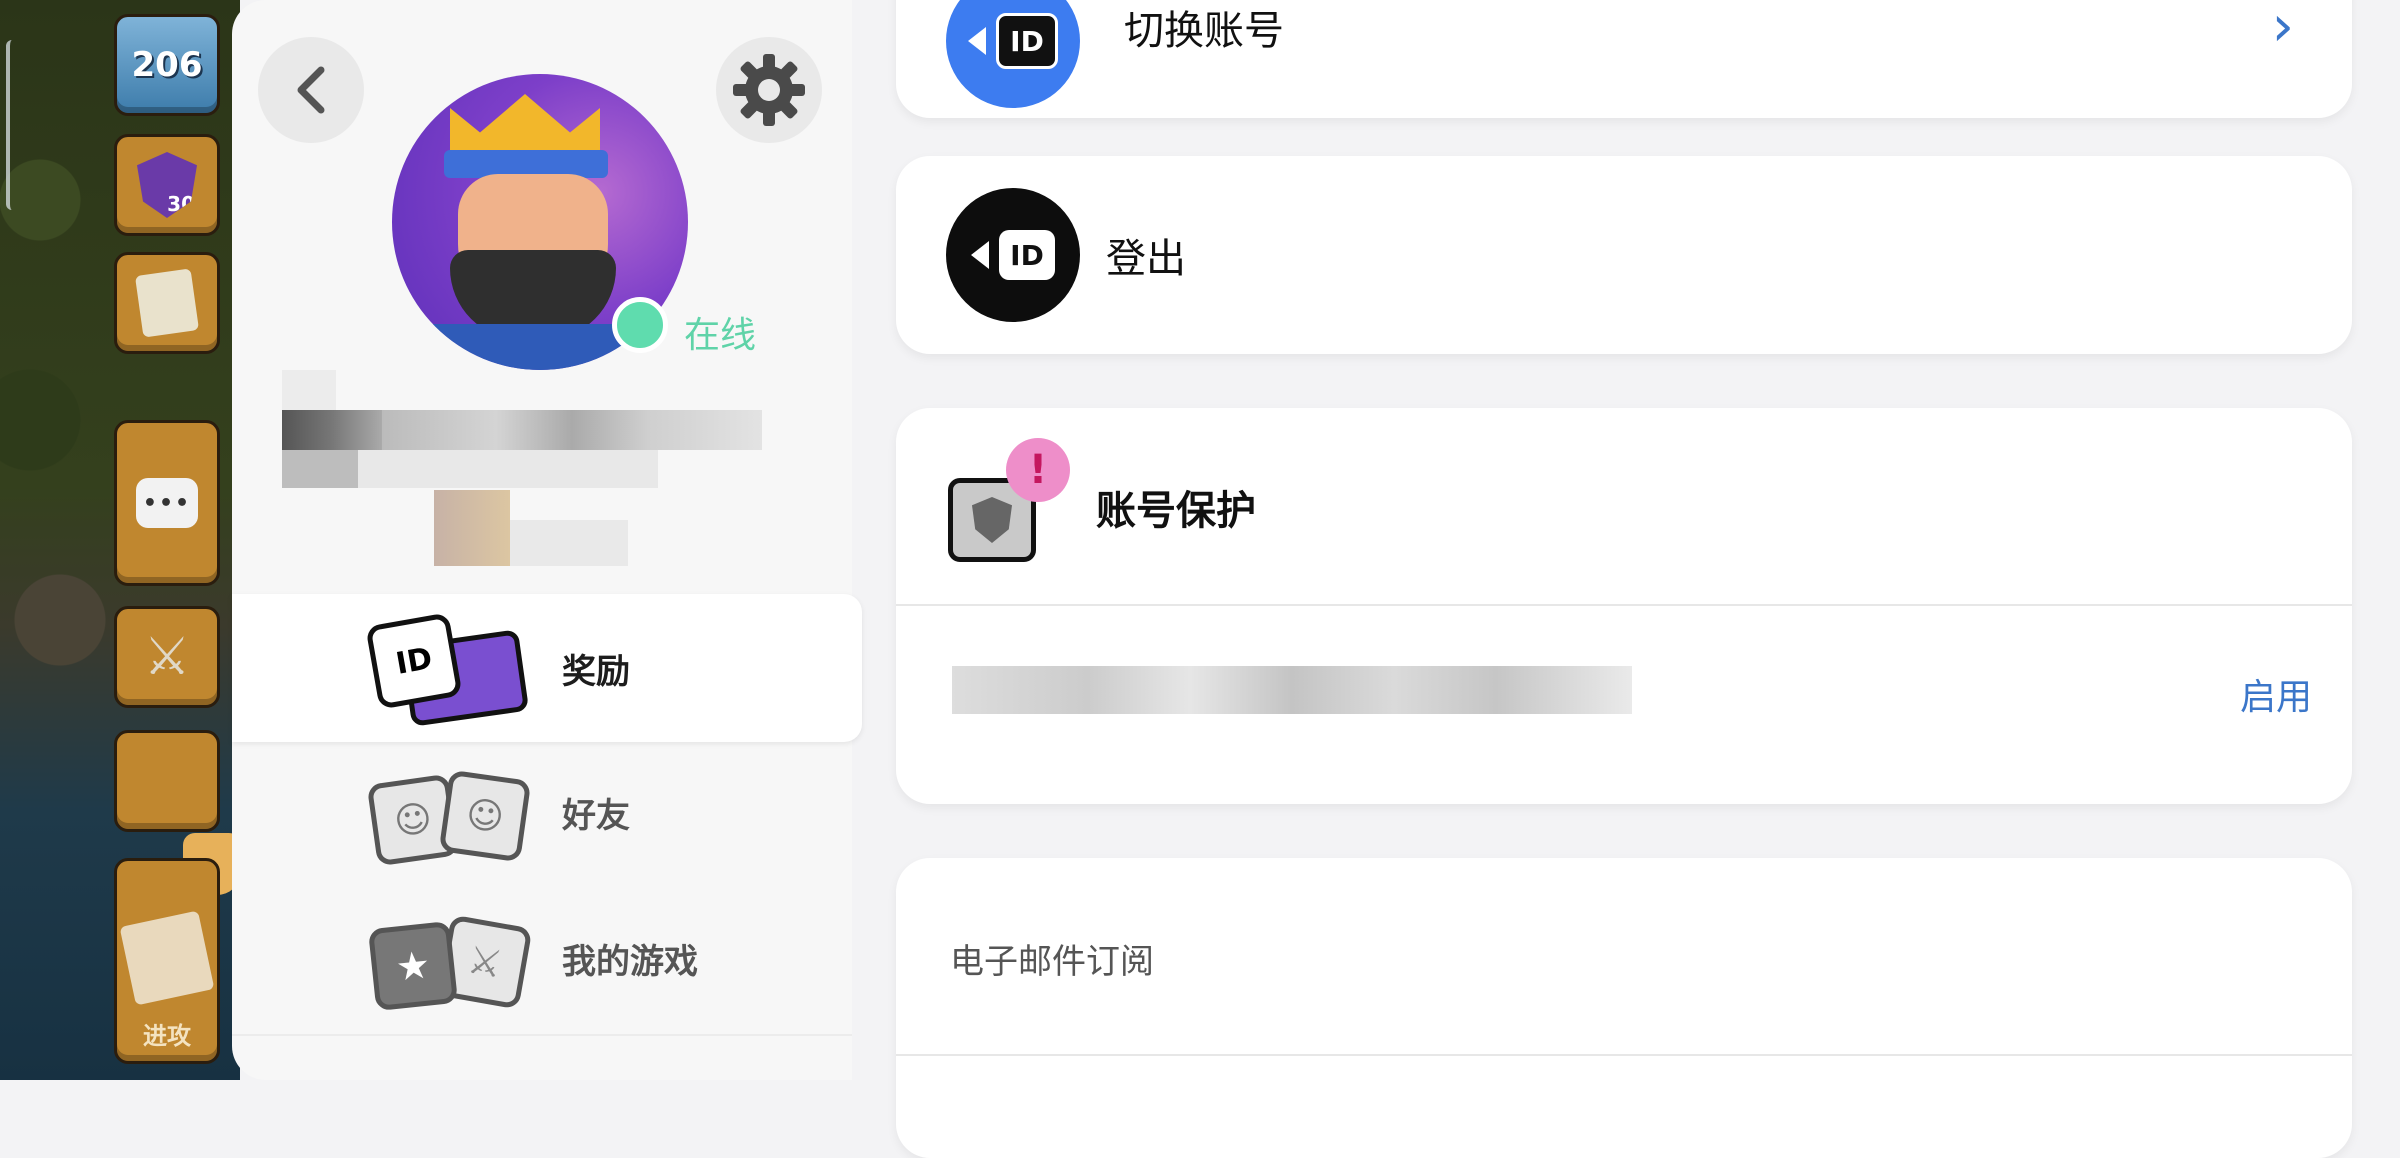 This screenshot has height=1158, width=2400. Describe the element at coordinates (167, 958) in the screenshot. I see `attack-map-icon` at that location.